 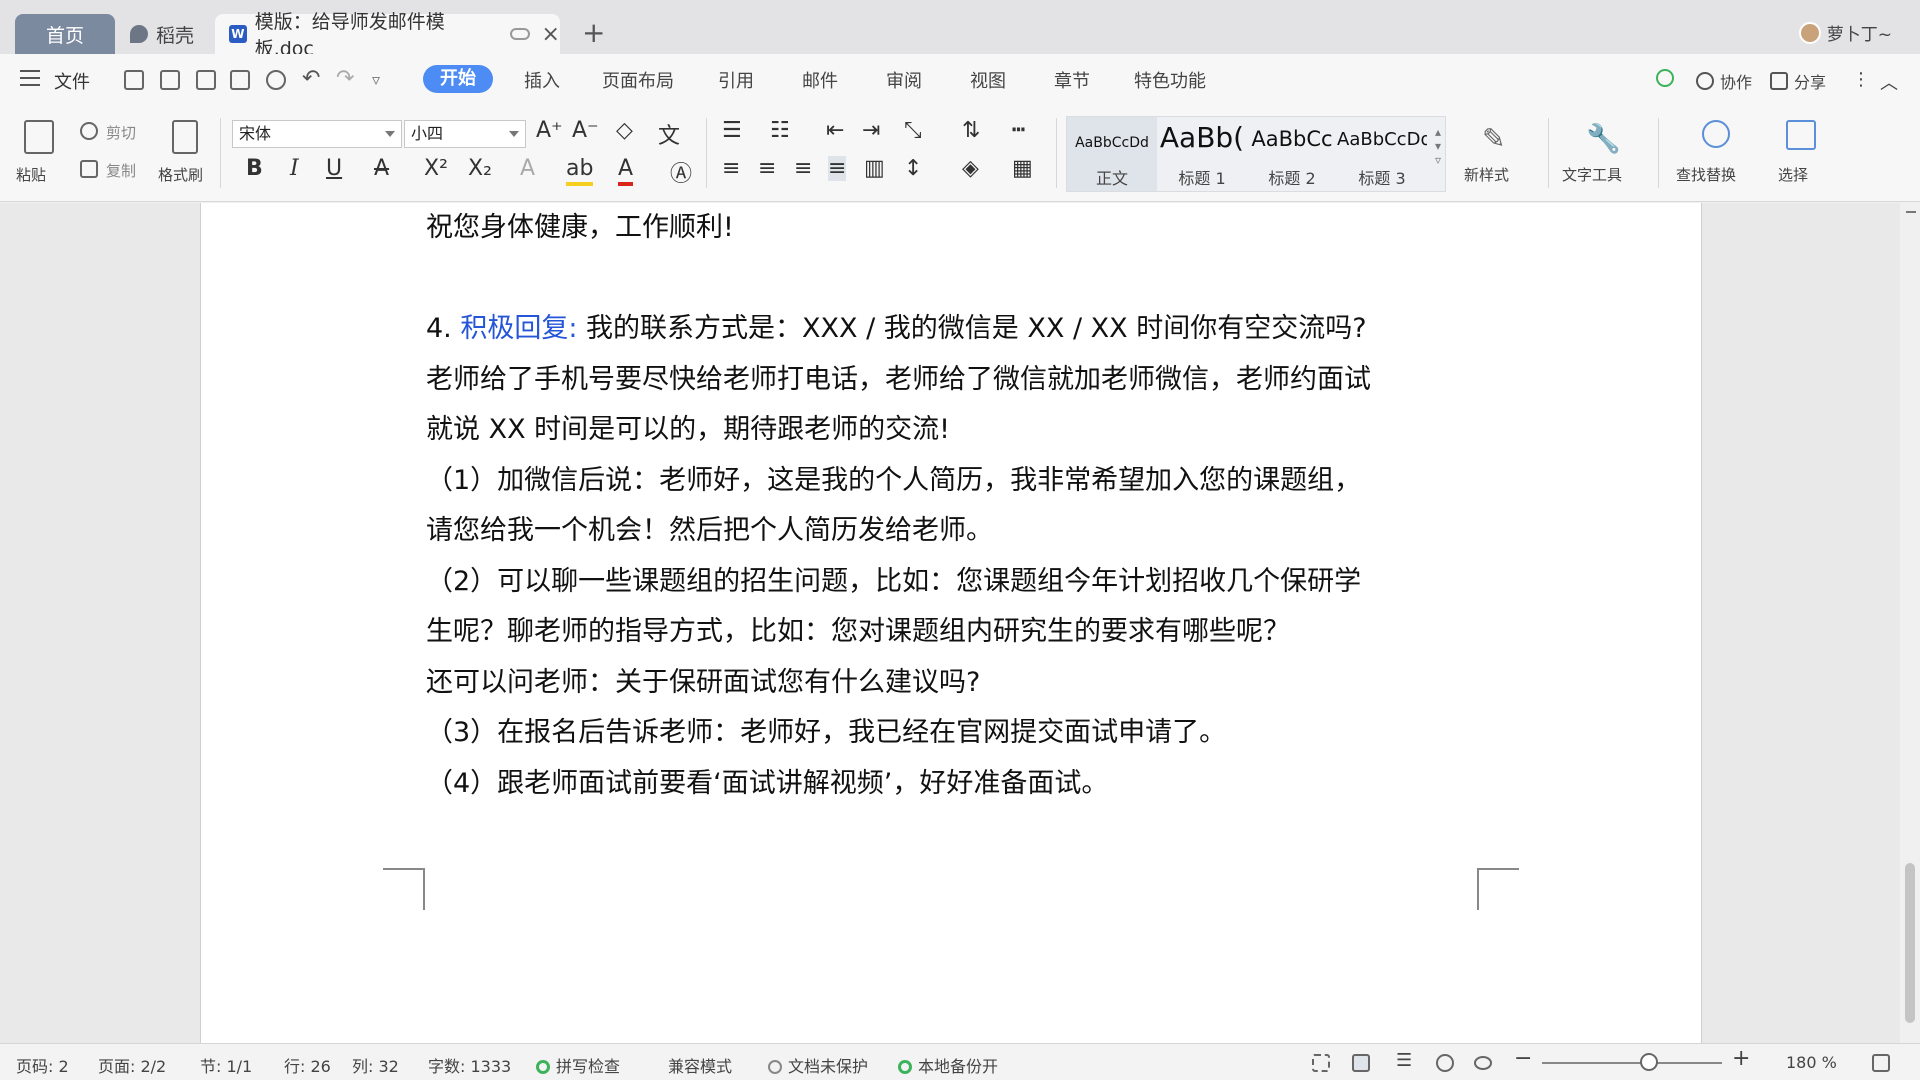 What do you see at coordinates (1292, 154) in the screenshot?
I see `style-heading-2: AaBbCc 标题 2` at bounding box center [1292, 154].